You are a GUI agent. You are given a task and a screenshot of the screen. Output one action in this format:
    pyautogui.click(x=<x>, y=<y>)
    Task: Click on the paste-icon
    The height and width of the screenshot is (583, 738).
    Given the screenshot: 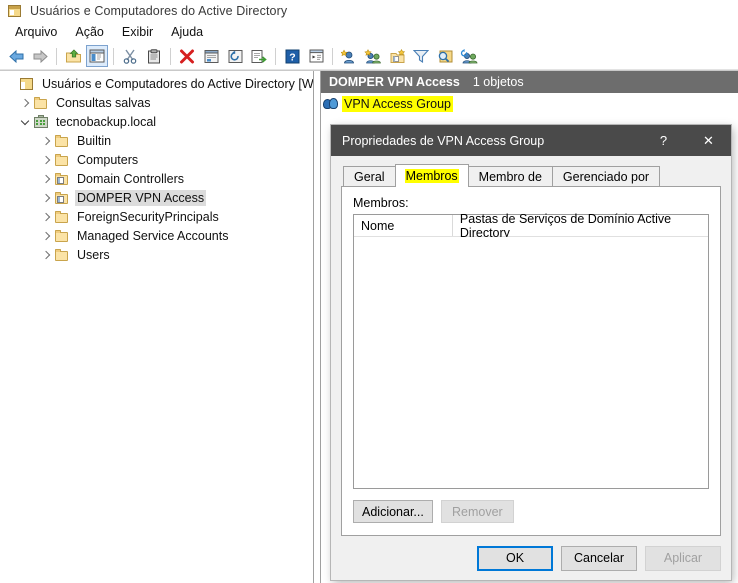 What is the action you would take?
    pyautogui.click(x=154, y=56)
    